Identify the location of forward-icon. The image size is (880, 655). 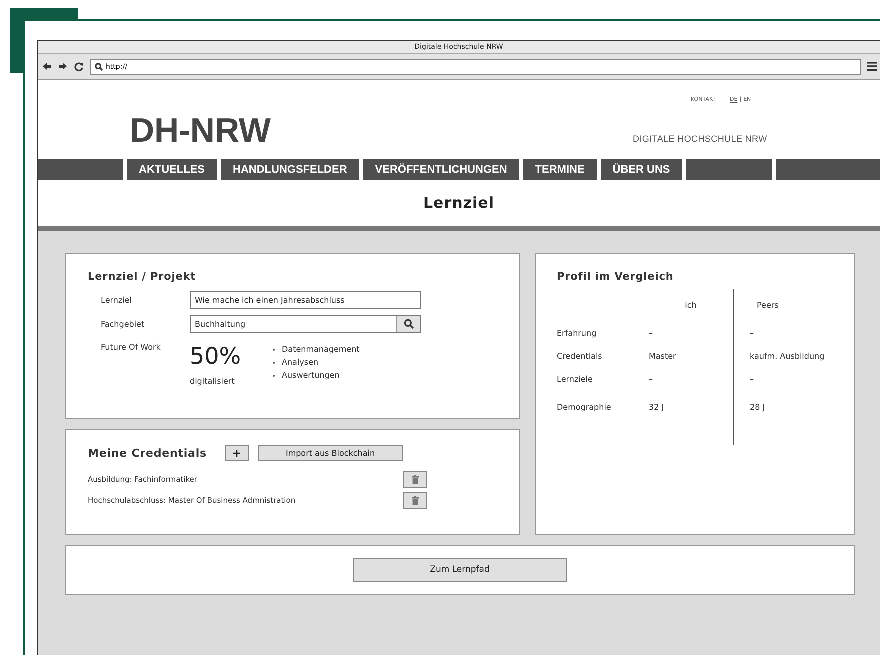
(63, 66).